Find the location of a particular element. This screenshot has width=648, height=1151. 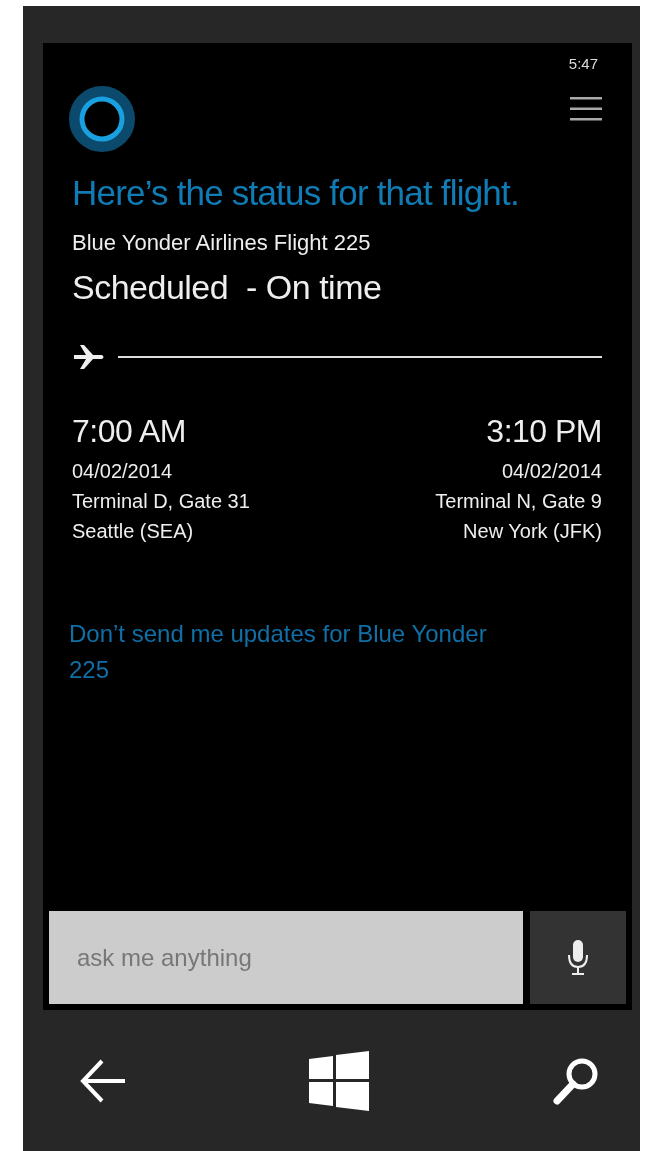

microphone-button is located at coordinates (578, 957).